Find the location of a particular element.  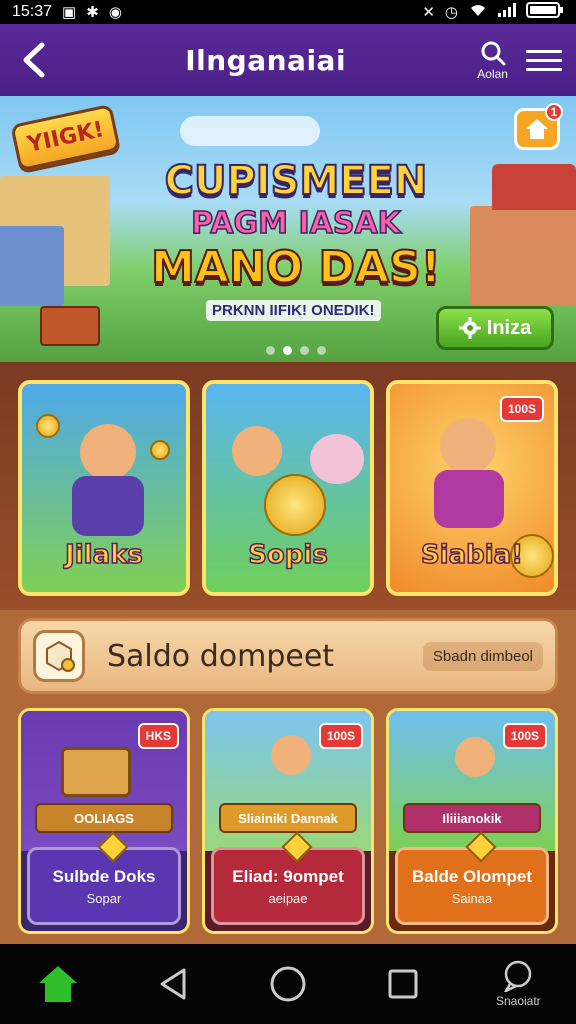

crate-illustration is located at coordinates (70, 326).